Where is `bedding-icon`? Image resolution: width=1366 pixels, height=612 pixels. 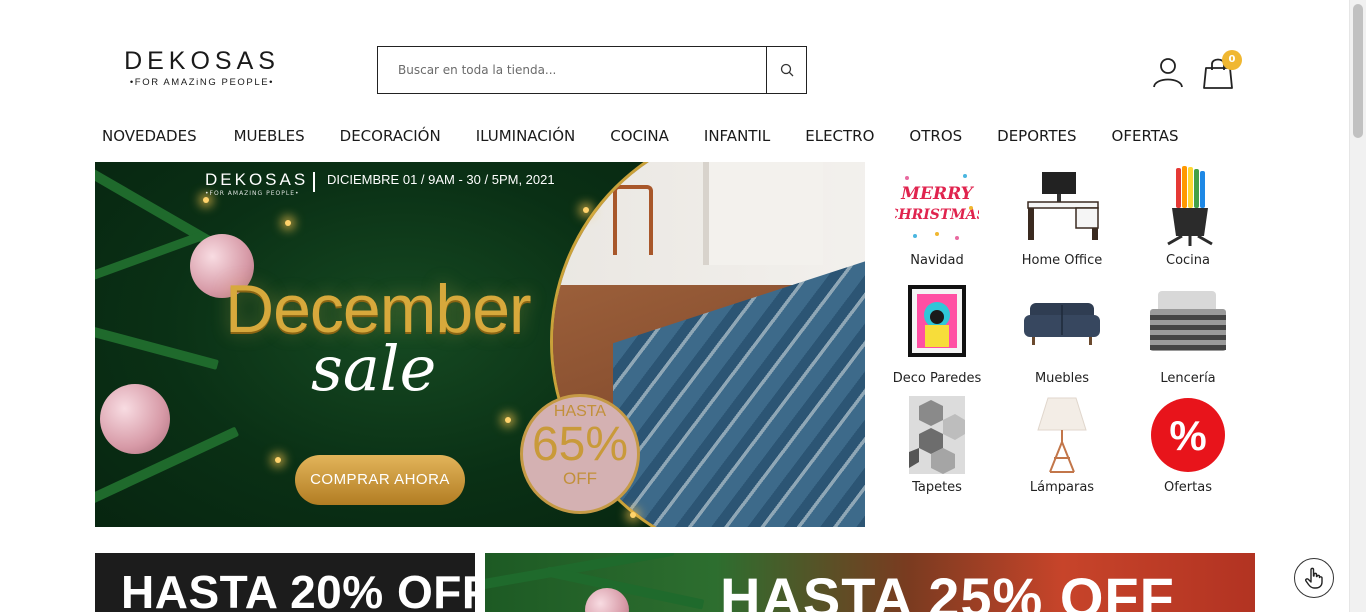 bedding-icon is located at coordinates (1188, 321).